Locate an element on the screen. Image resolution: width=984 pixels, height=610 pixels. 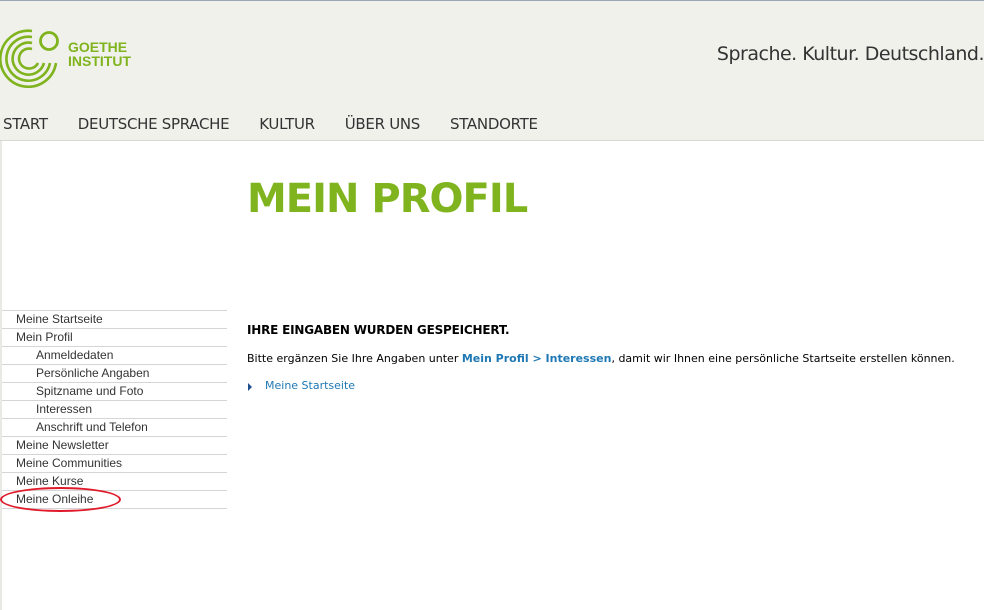
goethe-logo-mark-icon is located at coordinates (29, 58).